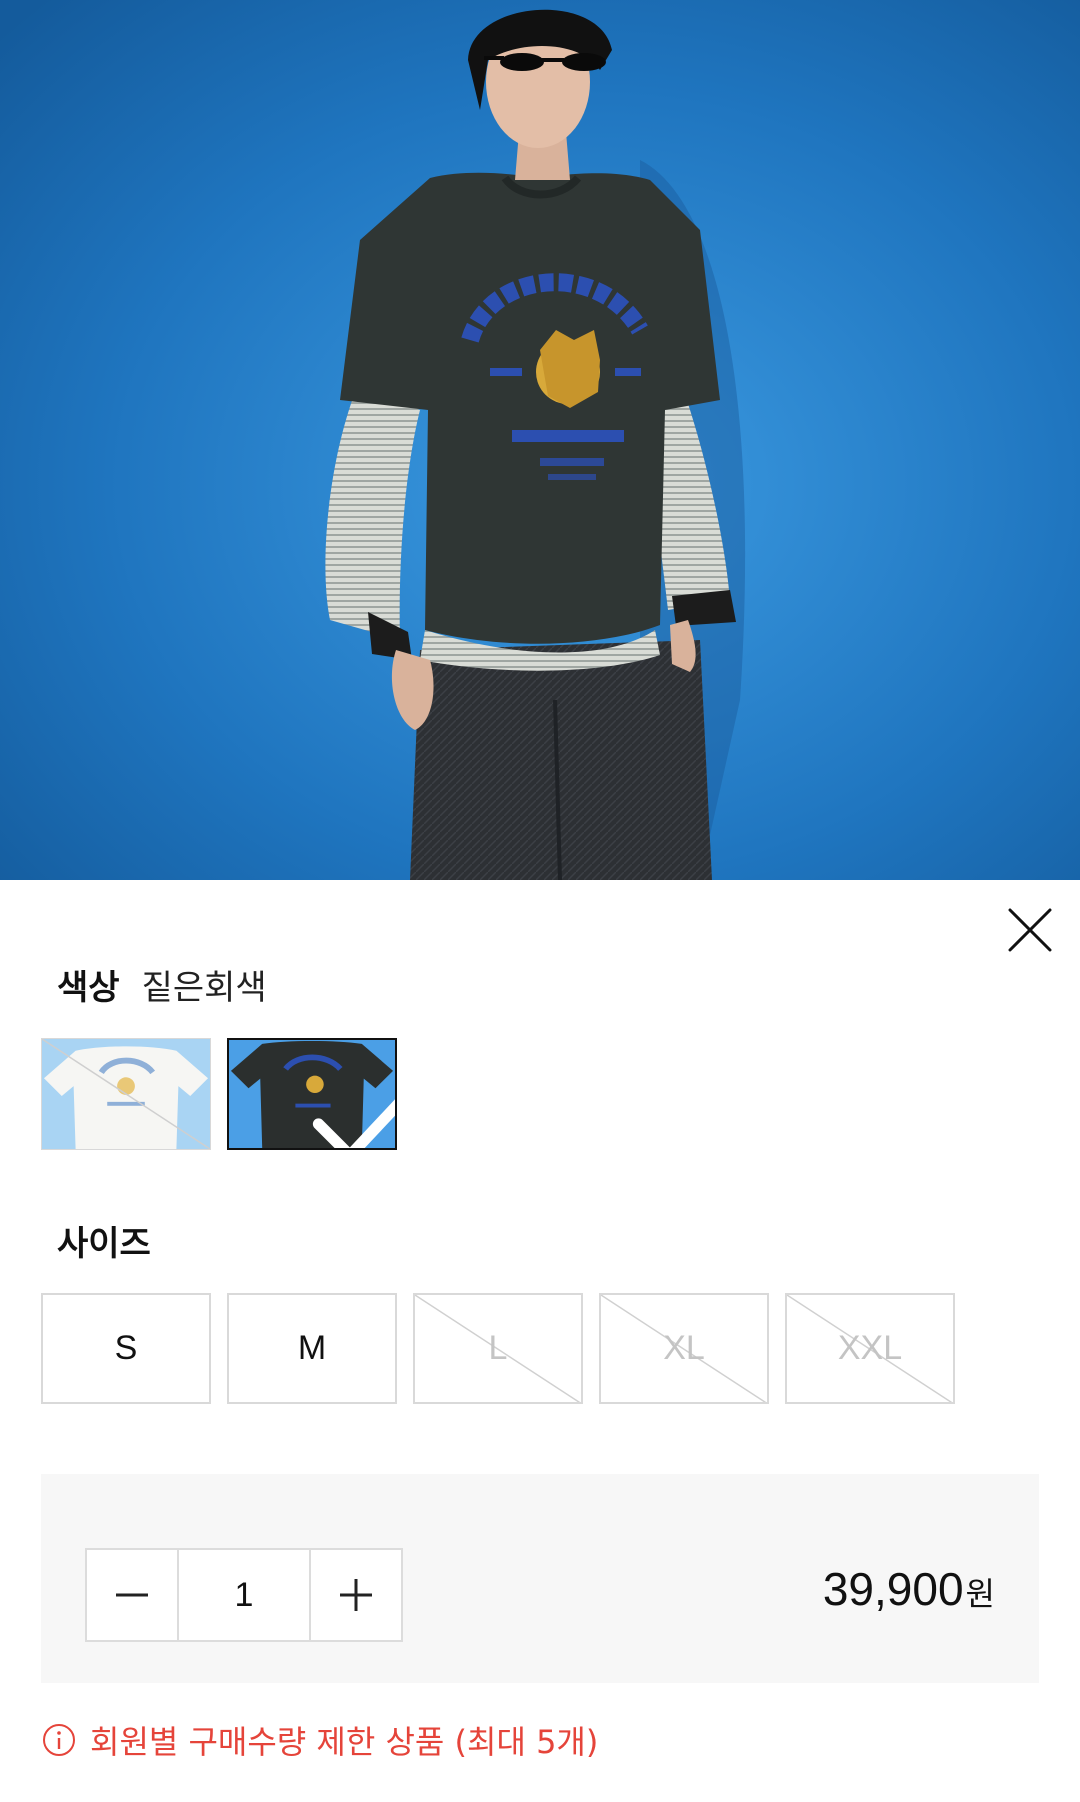 This screenshot has width=1080, height=1802. What do you see at coordinates (353, 1123) in the screenshot?
I see `check-icon` at bounding box center [353, 1123].